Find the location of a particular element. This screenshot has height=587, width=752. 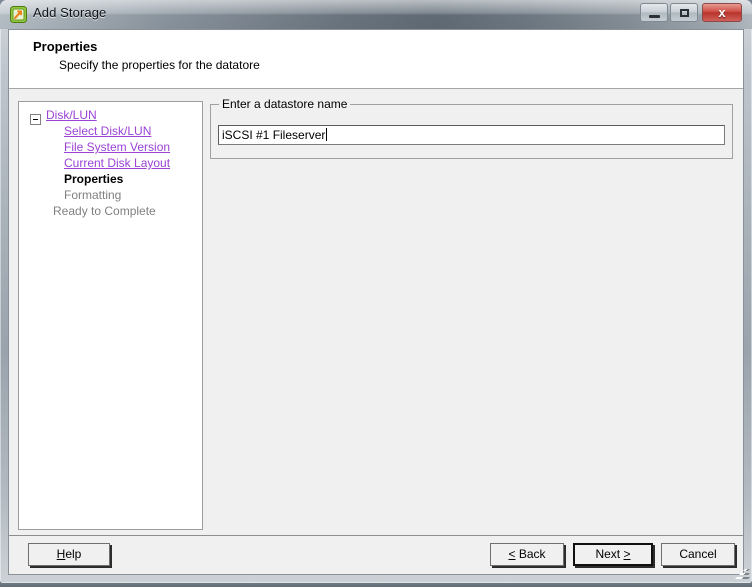

back-button: < Back is located at coordinates (527, 554).